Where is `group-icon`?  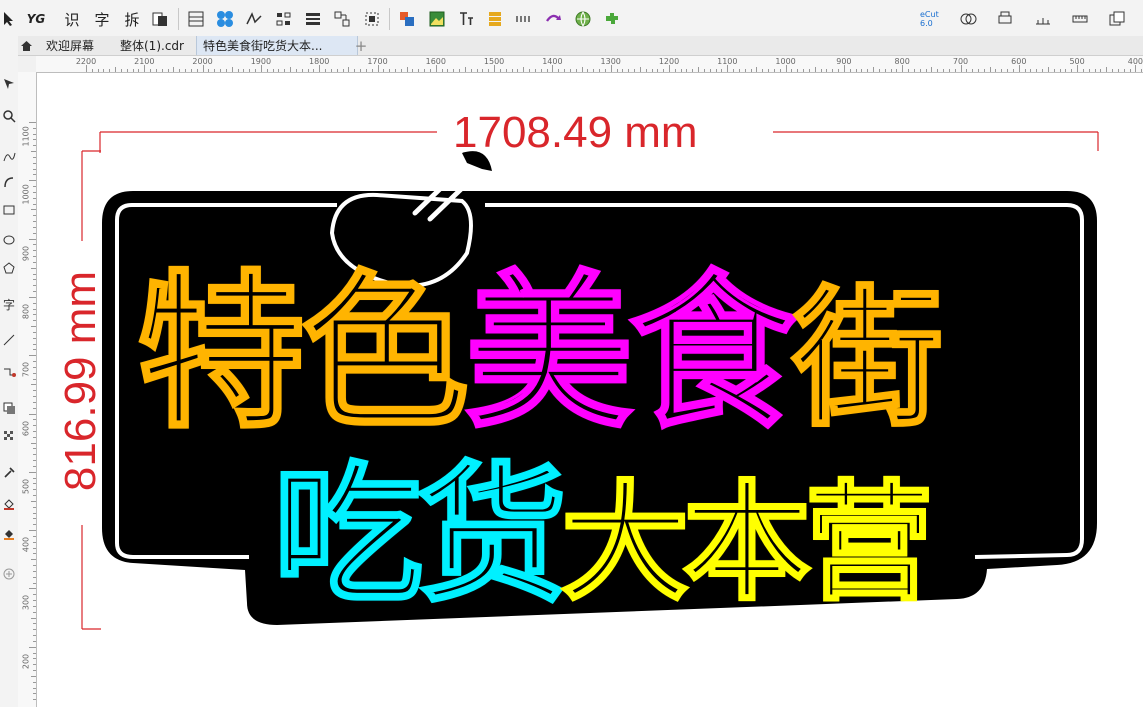
group-icon is located at coordinates (342, 19).